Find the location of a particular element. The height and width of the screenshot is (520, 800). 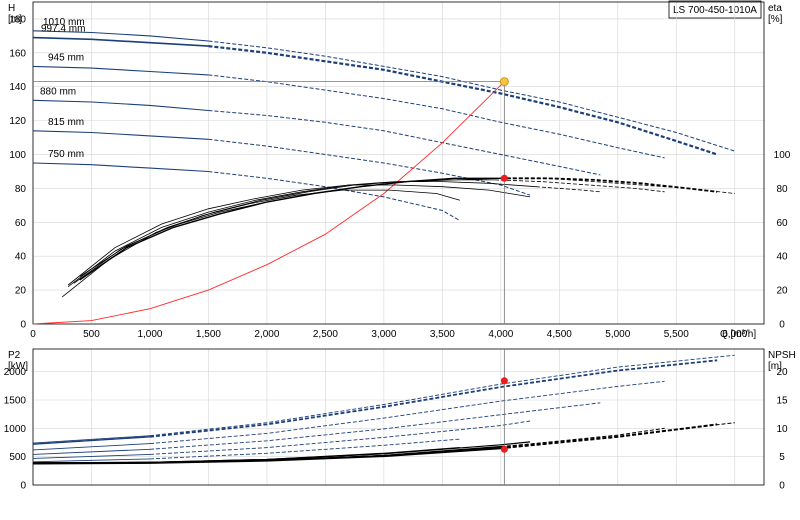

top-y-left-tick-label: 100 is located at coordinates (17, 155).